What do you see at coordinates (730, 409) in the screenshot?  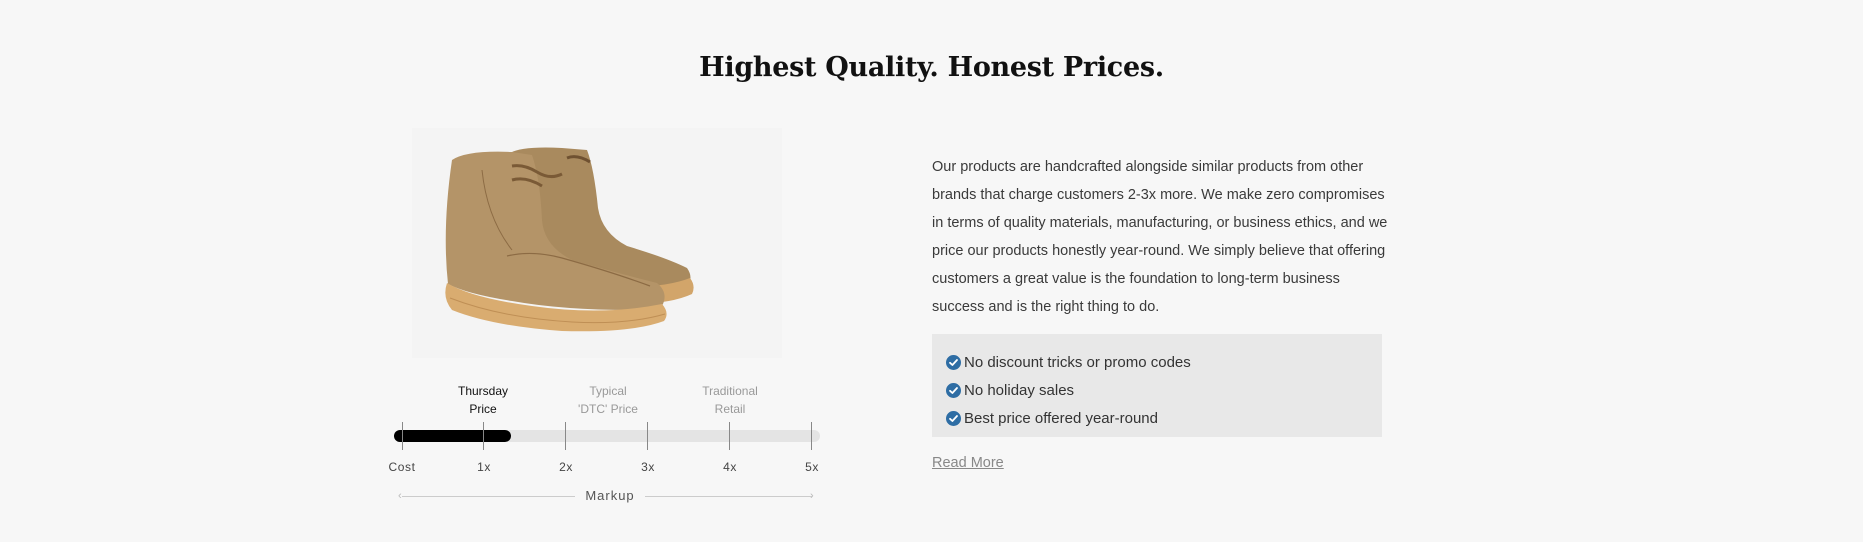 I see `label-line: Retail` at bounding box center [730, 409].